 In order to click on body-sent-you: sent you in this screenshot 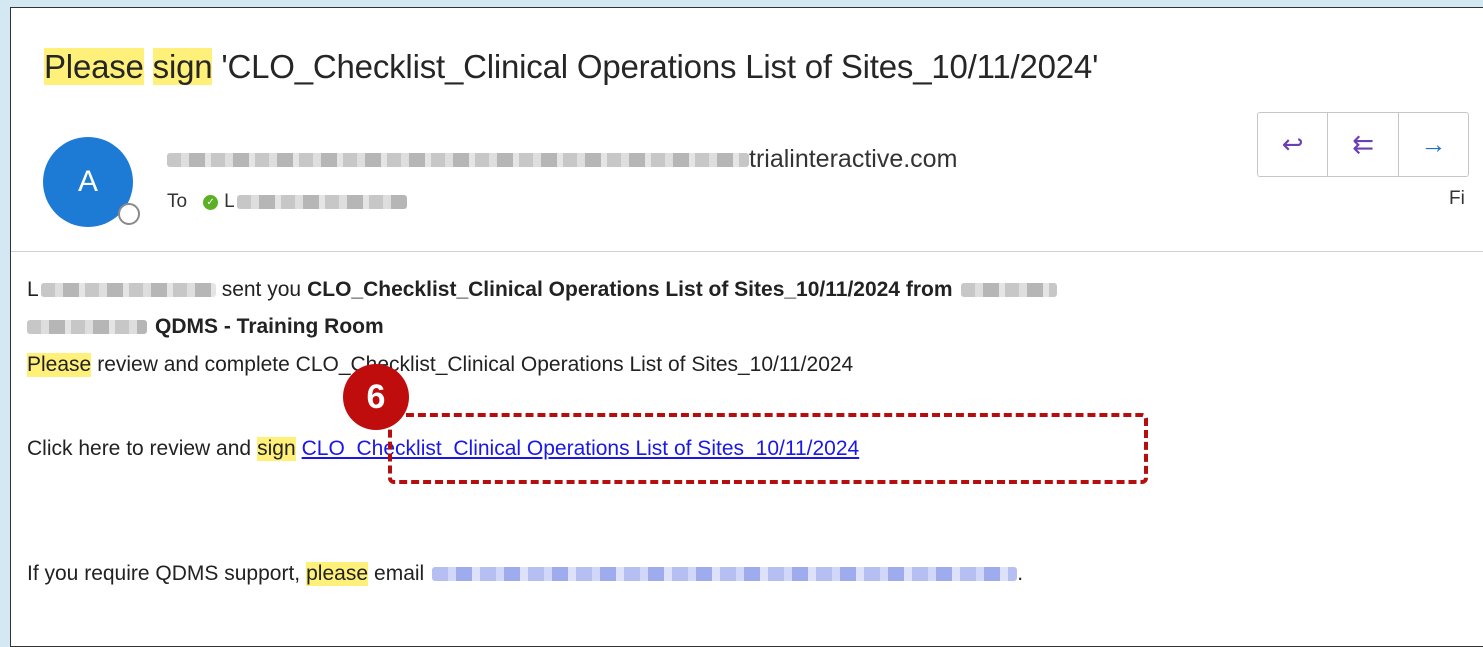, I will do `click(261, 289)`.